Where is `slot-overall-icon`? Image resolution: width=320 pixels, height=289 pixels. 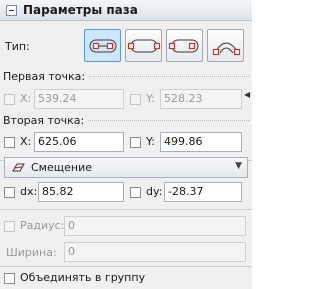
slot-overall-icon is located at coordinates (183, 46).